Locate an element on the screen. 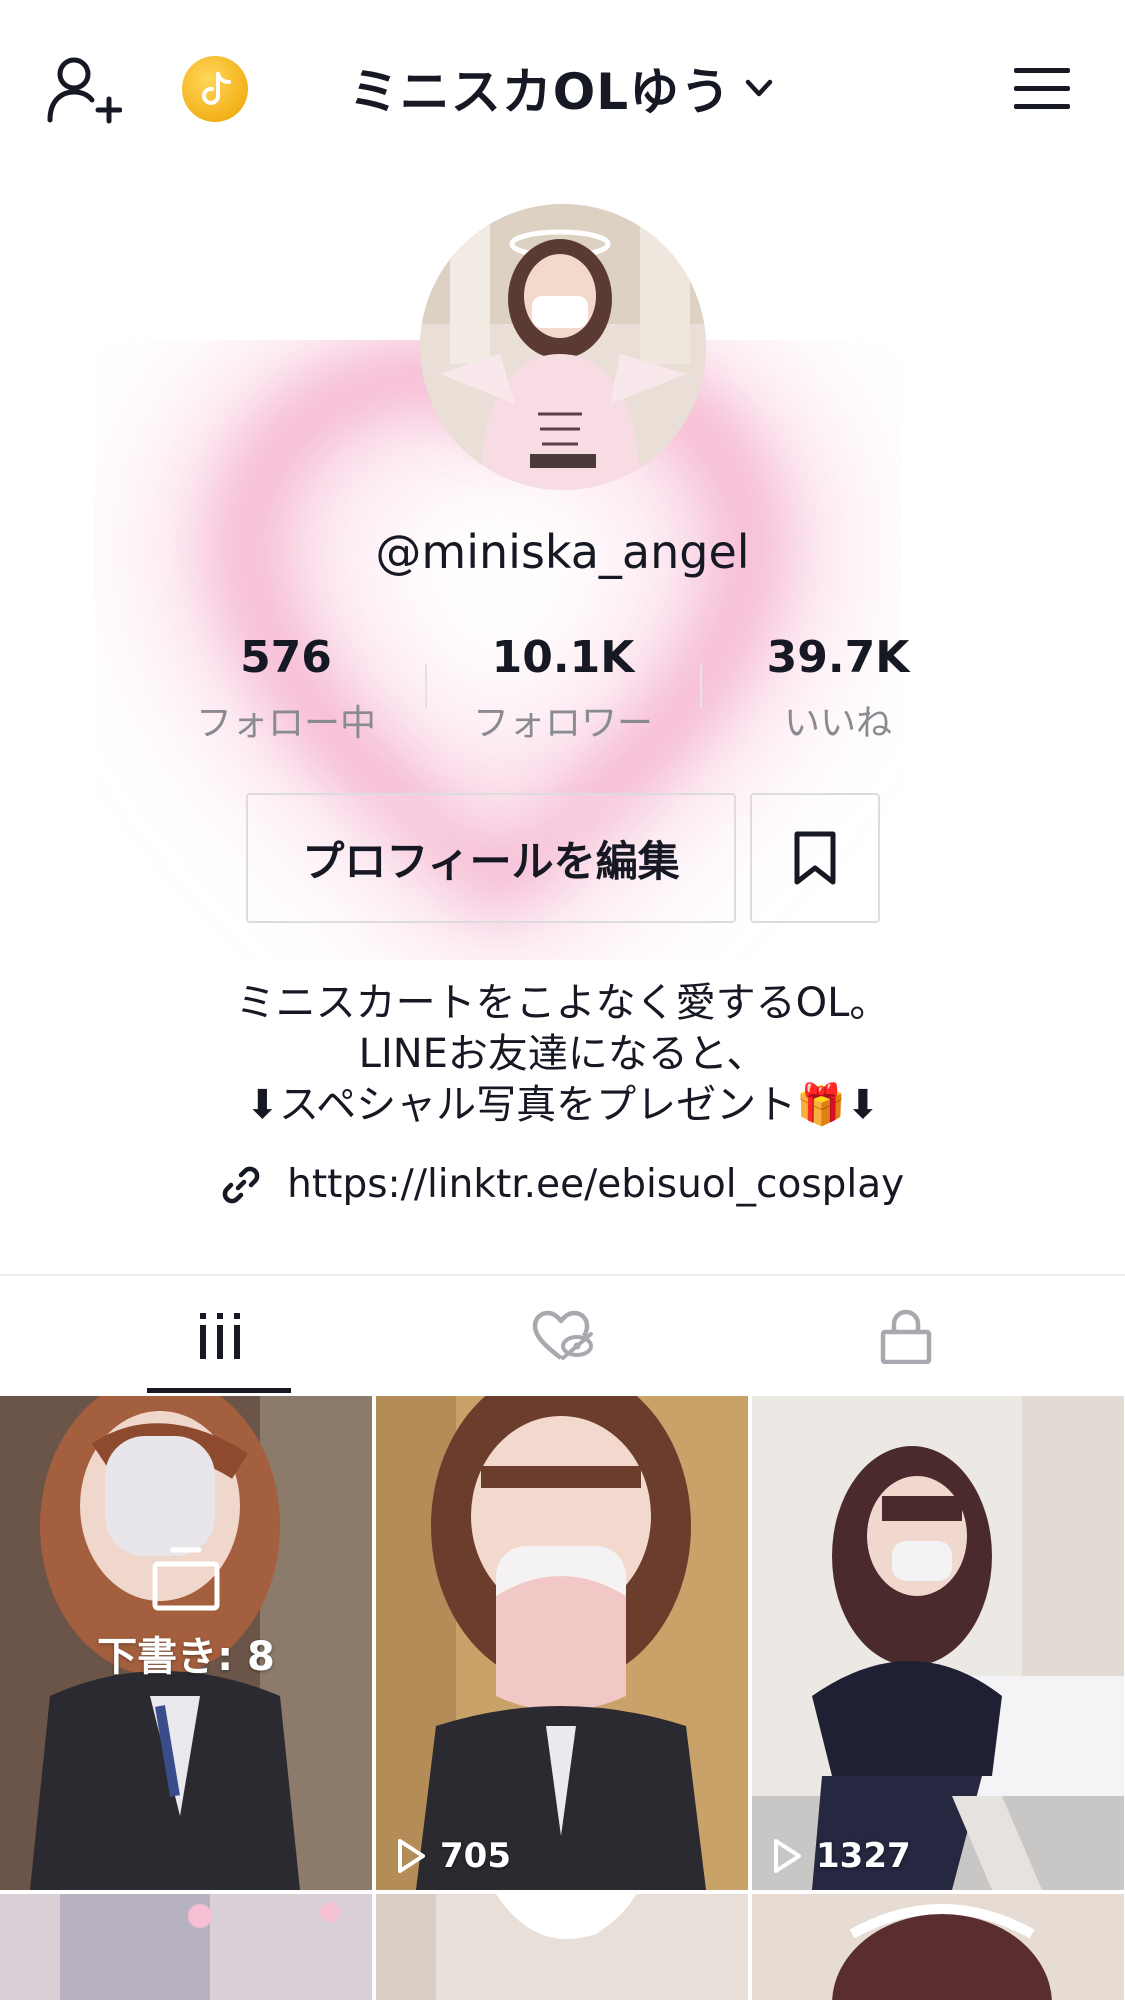 The width and height of the screenshot is (1125, 2000). followers-stat: 10.1K フォロワー is located at coordinates (563, 689).